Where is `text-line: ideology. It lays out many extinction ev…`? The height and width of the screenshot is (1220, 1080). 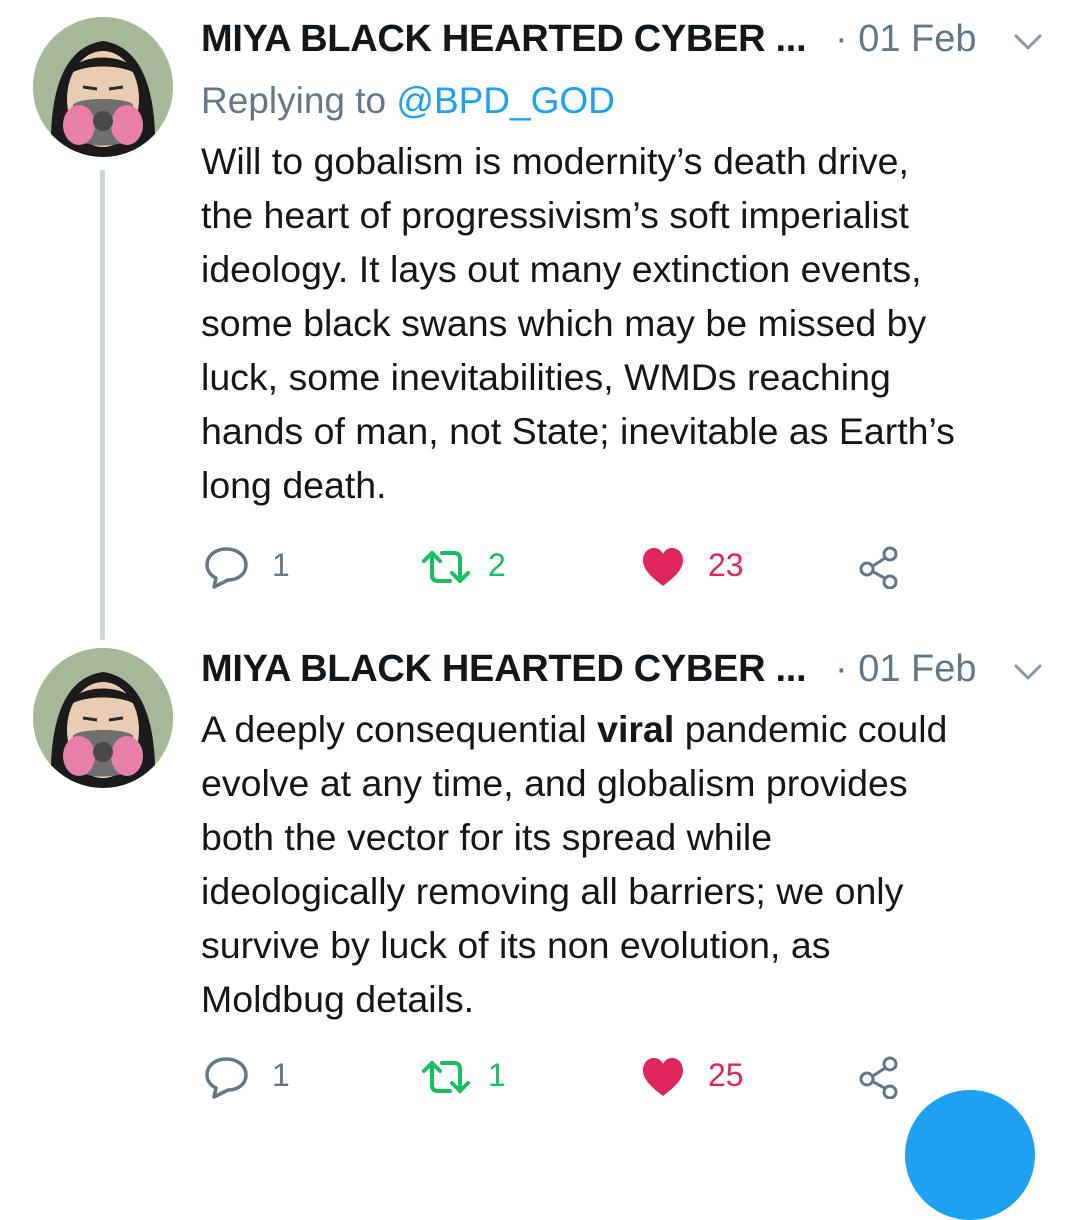
text-line: ideology. It lays out many extinction ev… is located at coordinates (561, 269).